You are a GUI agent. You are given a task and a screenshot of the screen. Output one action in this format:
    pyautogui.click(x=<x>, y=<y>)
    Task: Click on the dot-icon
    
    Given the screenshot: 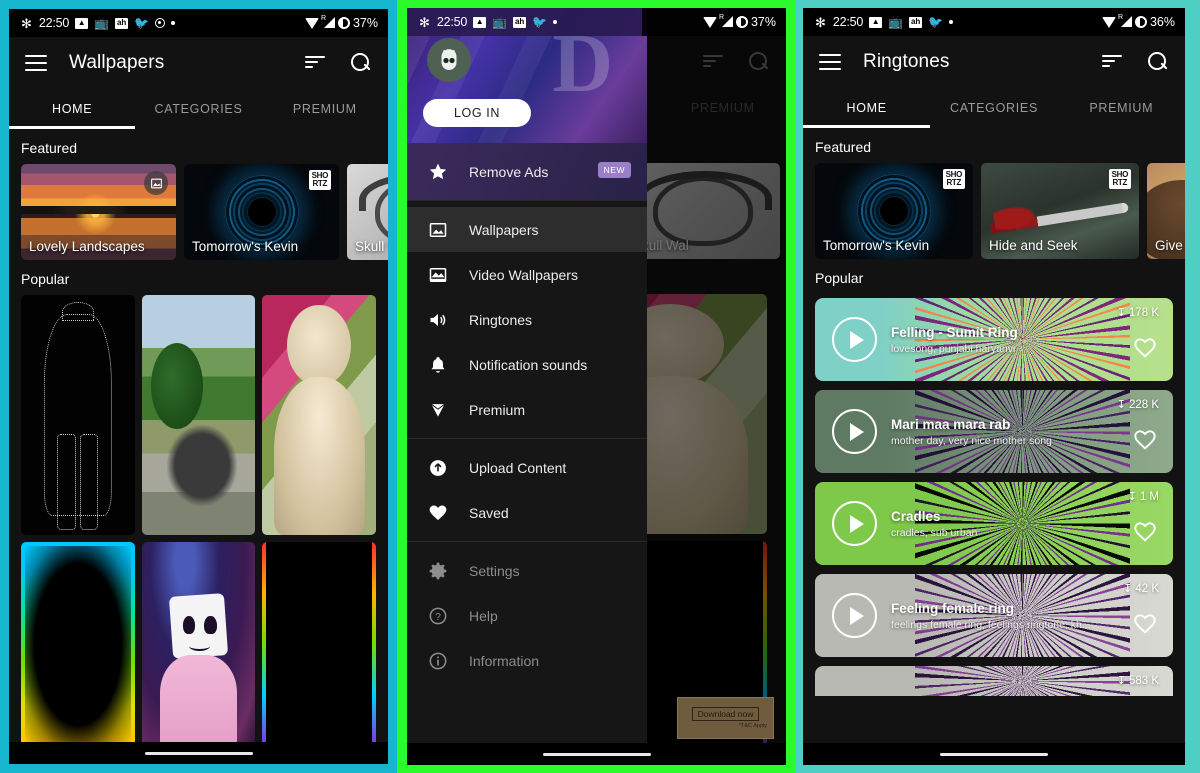 What is the action you would take?
    pyautogui.click(x=555, y=22)
    